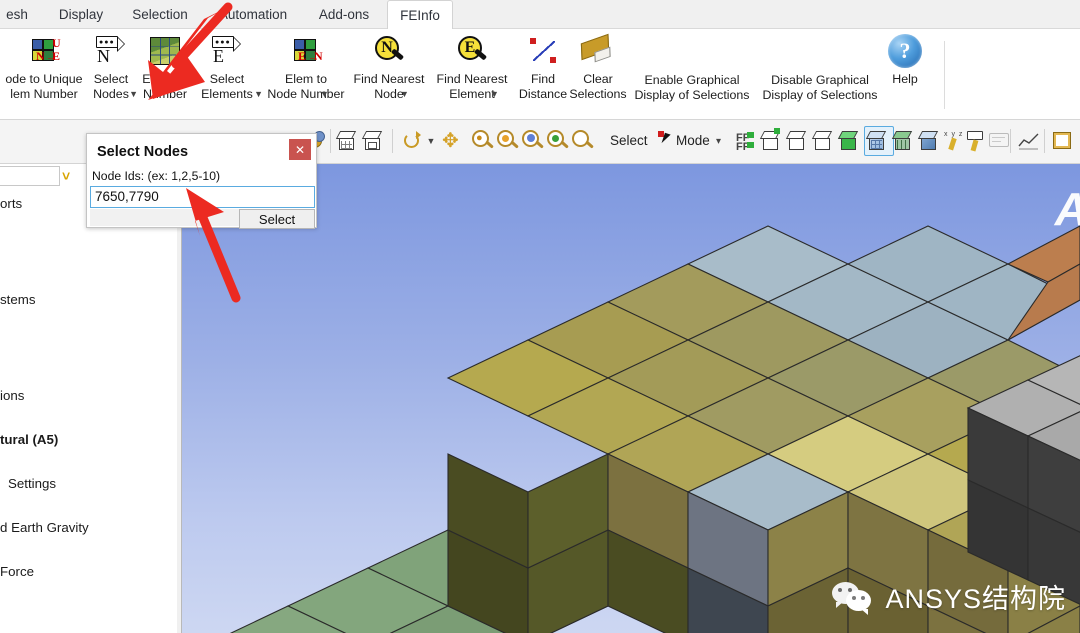 The height and width of the screenshot is (633, 1080). I want to click on tree-item-force: Force, so click(91, 572).